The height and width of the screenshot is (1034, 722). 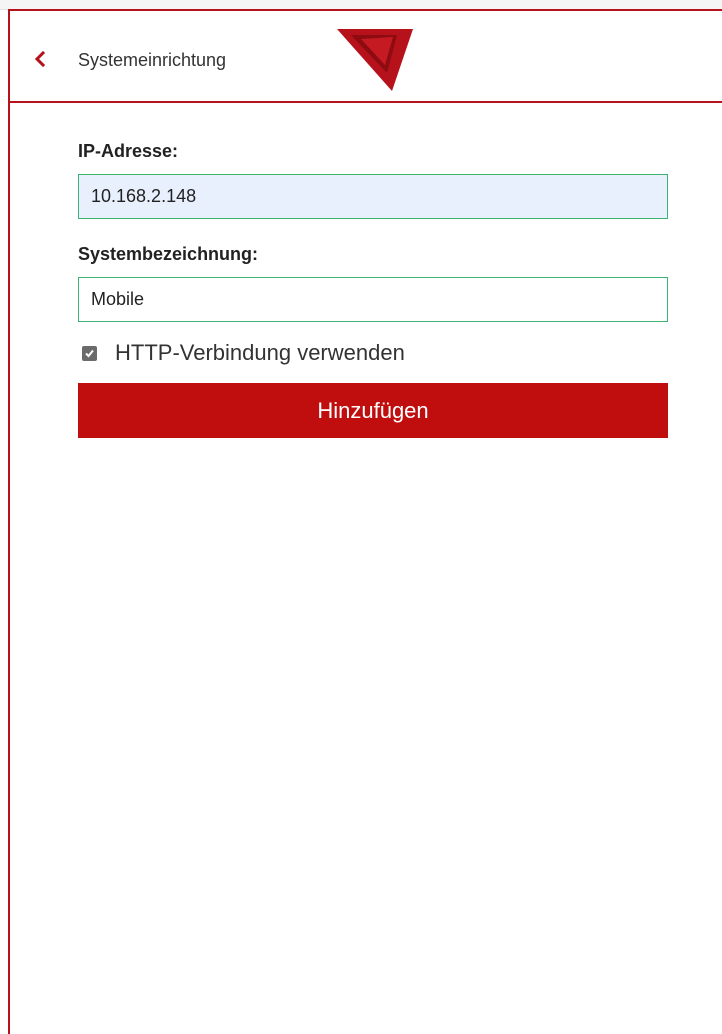 I want to click on header-bar: Systemeinrichtung, so click(x=366, y=57).